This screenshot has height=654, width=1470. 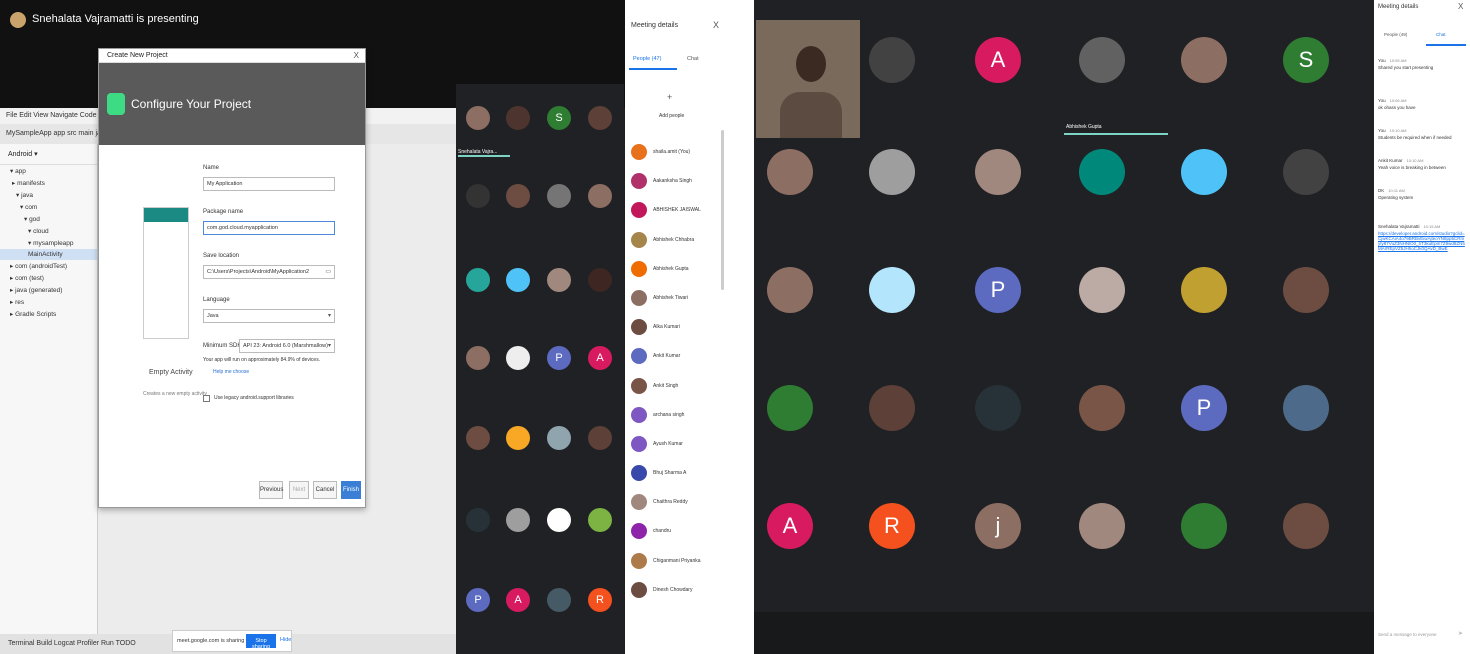 What do you see at coordinates (1407, 634) in the screenshot?
I see `chat-input: Send a message to everyone` at bounding box center [1407, 634].